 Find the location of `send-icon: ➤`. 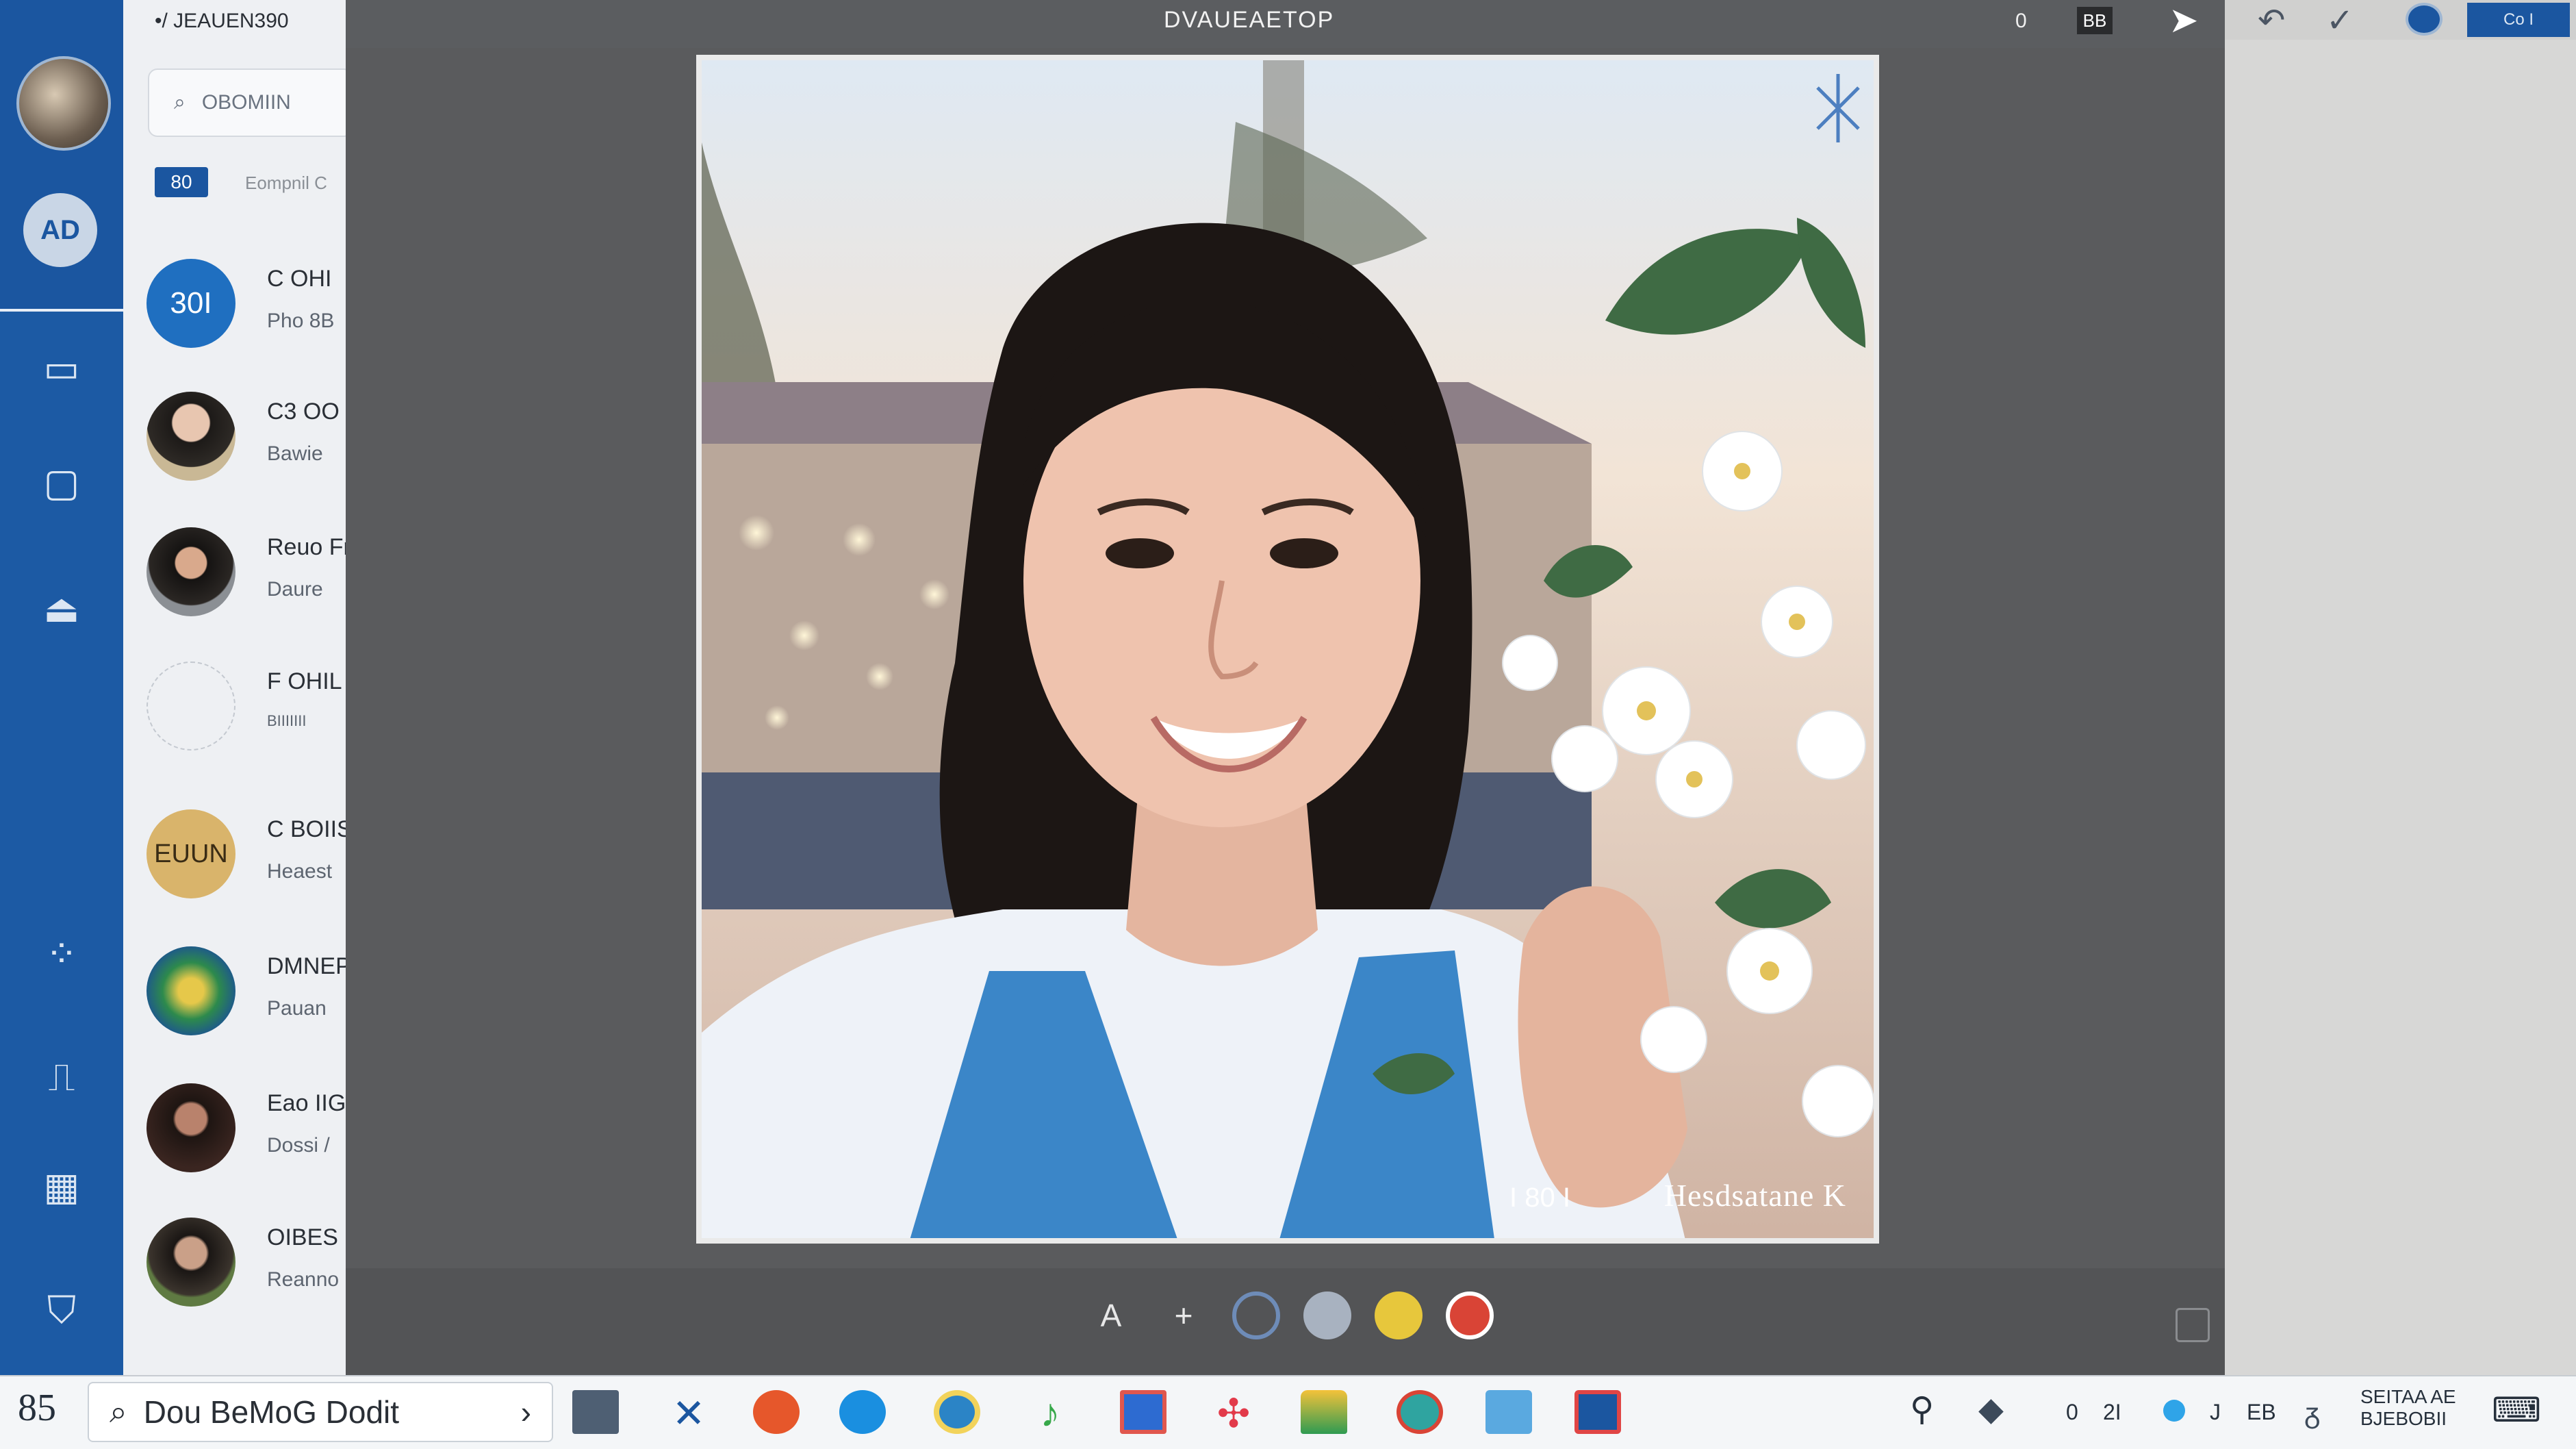

send-icon: ➤ is located at coordinates (2184, 20).